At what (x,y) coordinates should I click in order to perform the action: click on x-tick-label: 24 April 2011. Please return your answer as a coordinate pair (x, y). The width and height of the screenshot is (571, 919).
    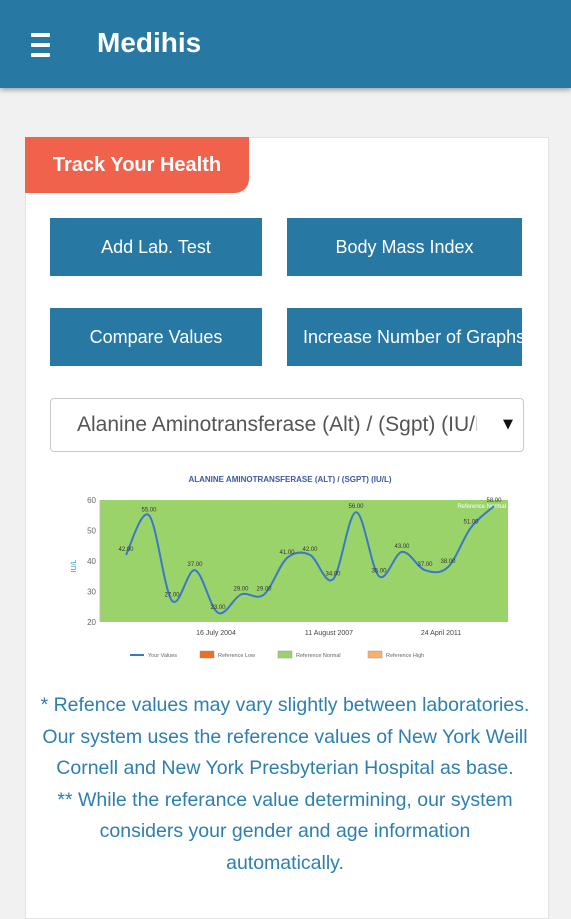
    Looking at the image, I should click on (441, 633).